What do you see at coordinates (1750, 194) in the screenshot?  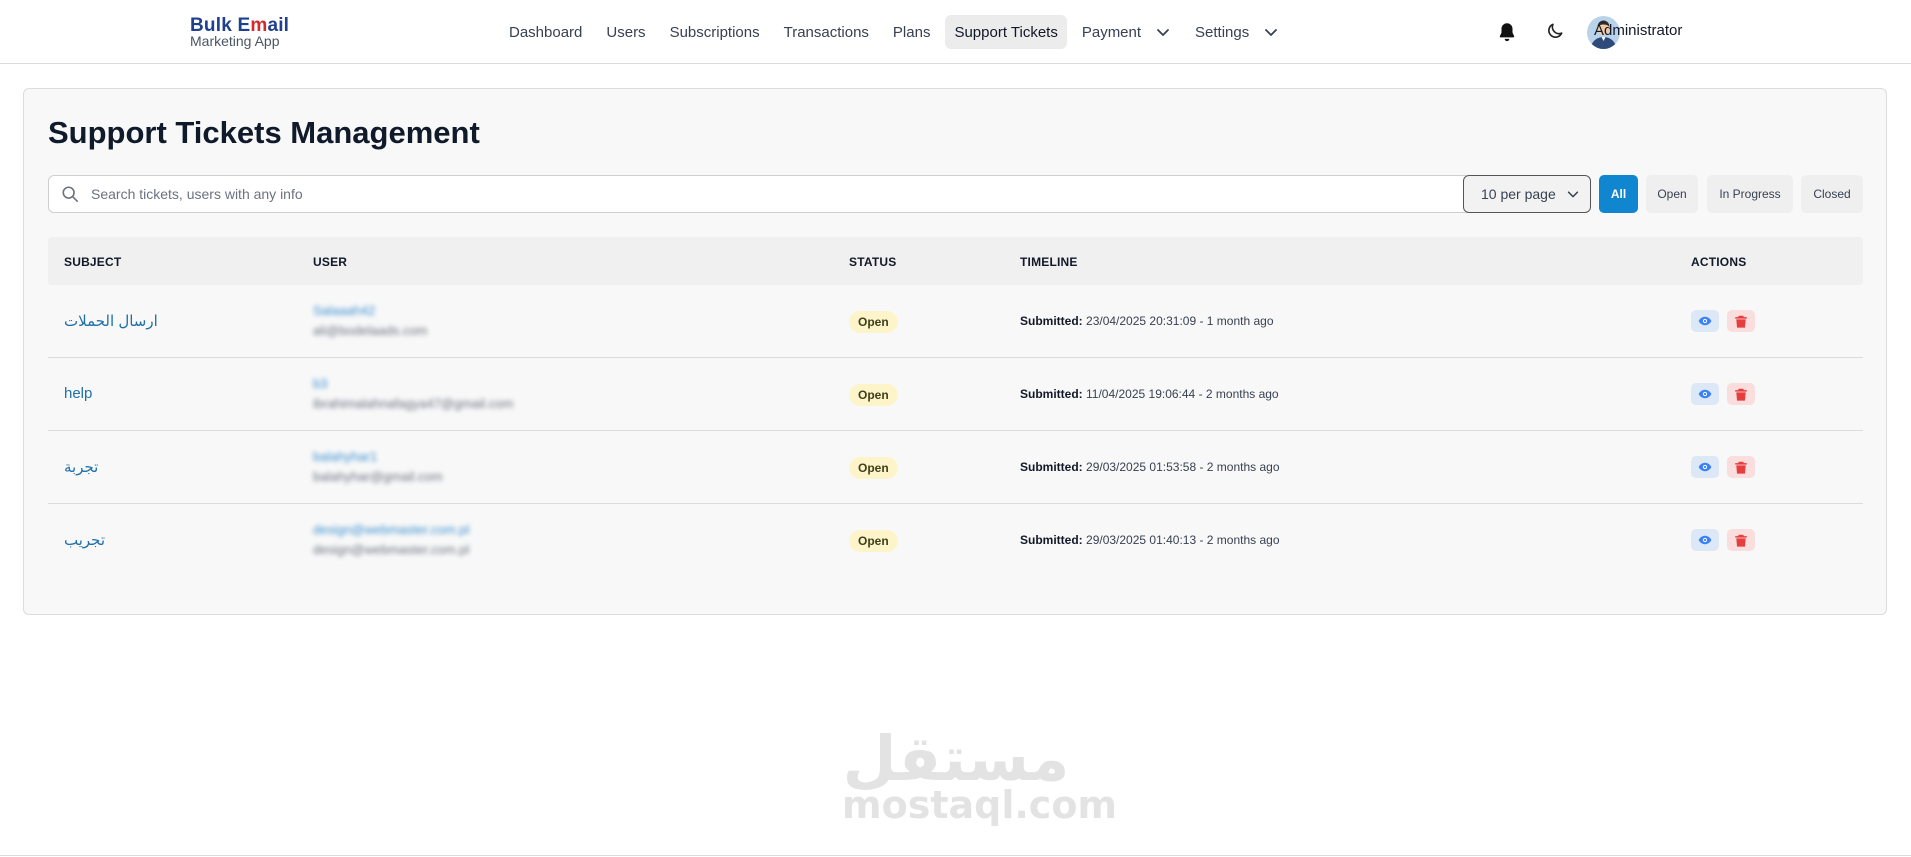 I see `filter-in-progress-button: In Progress` at bounding box center [1750, 194].